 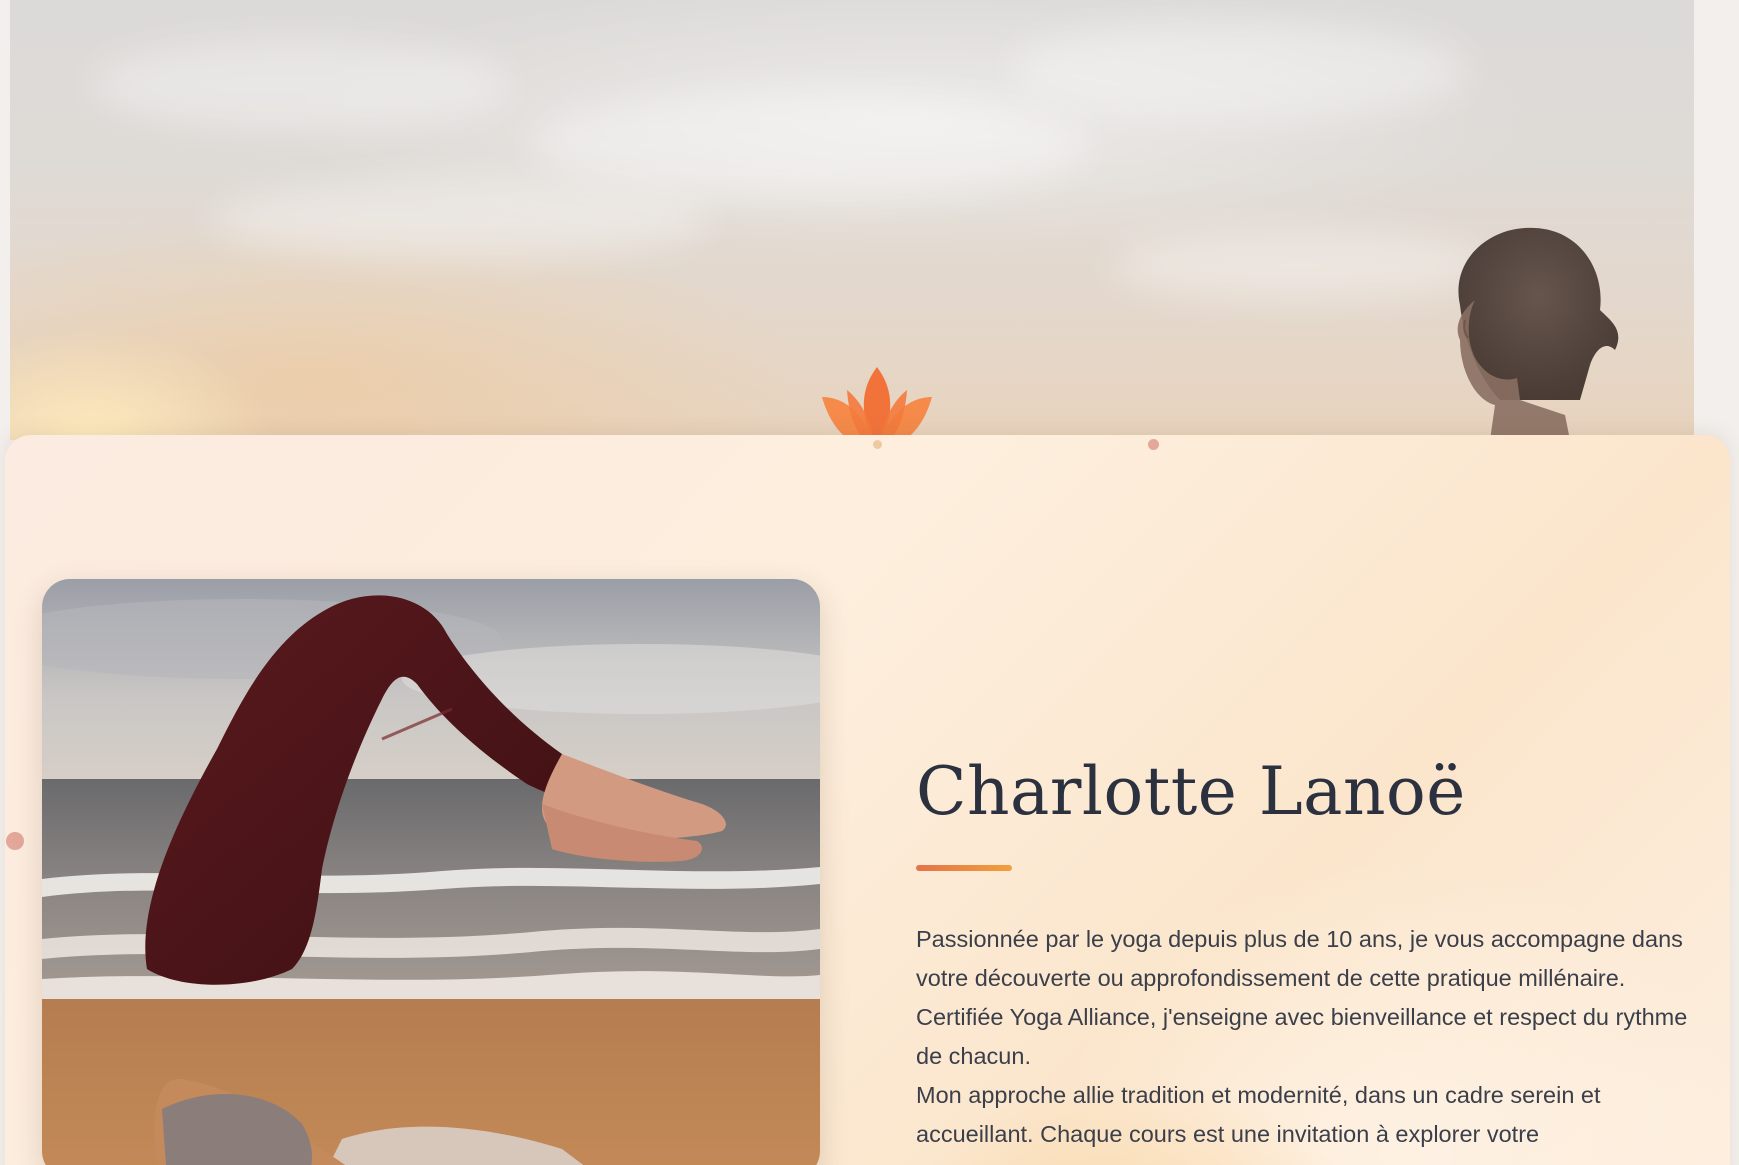 I want to click on heading-underline, so click(x=964, y=868).